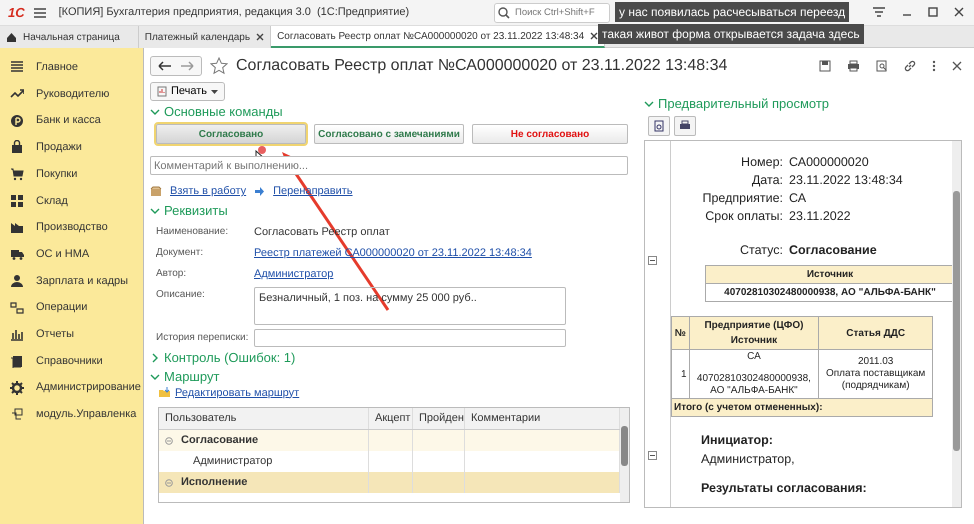 The image size is (974, 524). I want to click on table-row: Согласование, so click(389, 440).